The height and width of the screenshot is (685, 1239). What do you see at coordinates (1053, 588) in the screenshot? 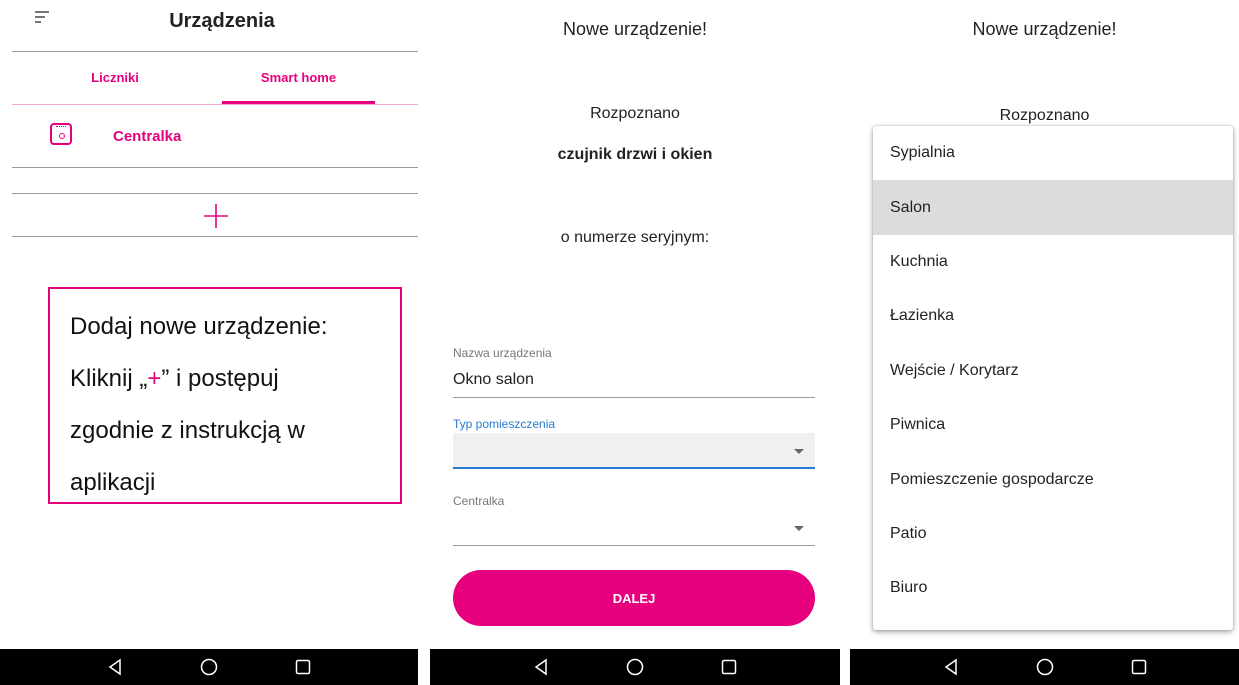
I see `dropdown-option-biuro: Biuro` at bounding box center [1053, 588].